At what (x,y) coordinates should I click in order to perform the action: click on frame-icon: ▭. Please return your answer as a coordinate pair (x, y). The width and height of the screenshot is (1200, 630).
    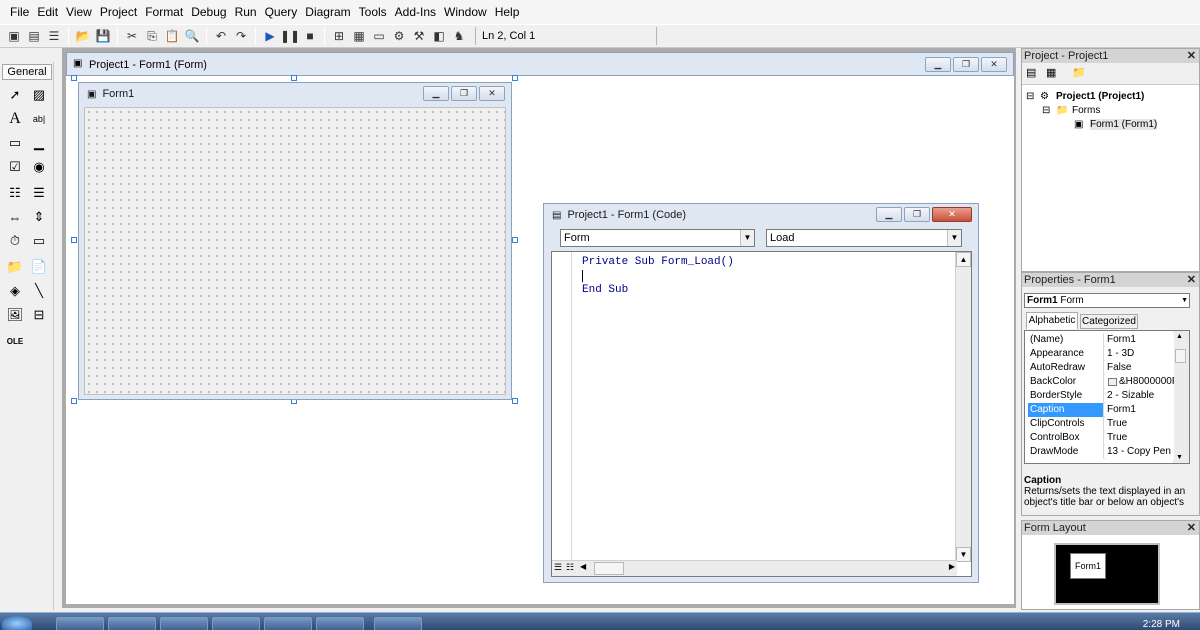
    Looking at the image, I should click on (15, 143).